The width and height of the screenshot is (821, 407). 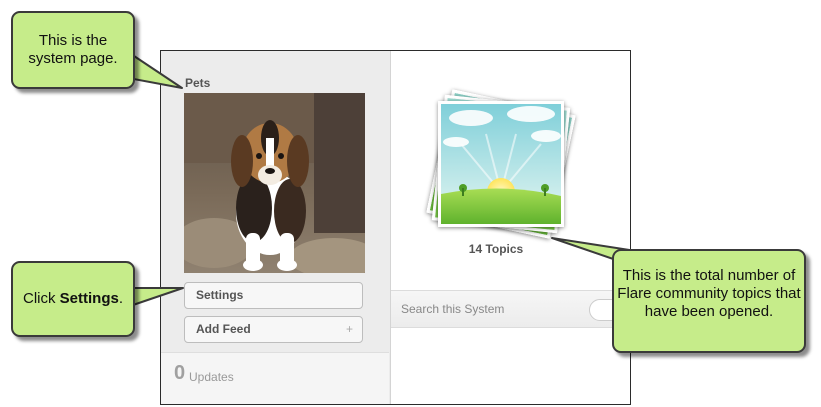 I want to click on updates-panel: 0 Updates, so click(x=275, y=378).